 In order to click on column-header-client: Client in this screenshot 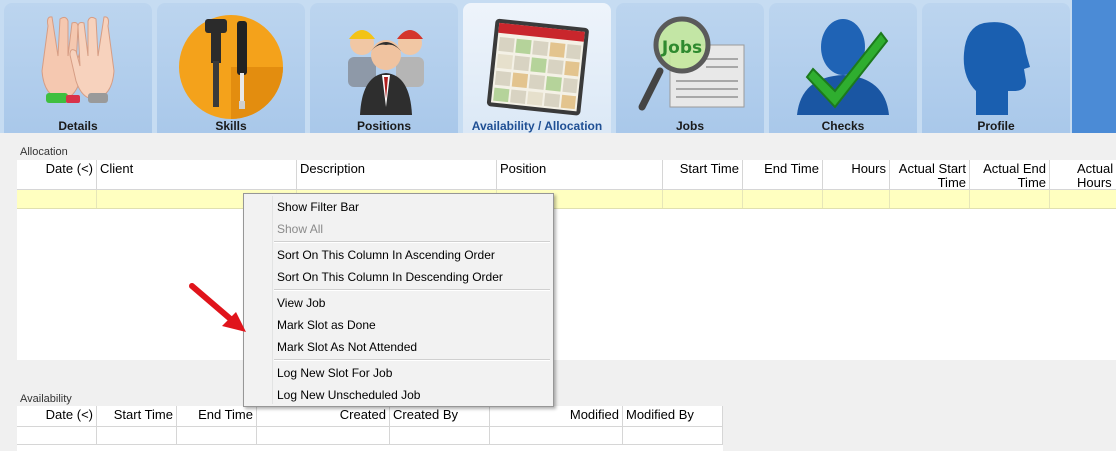, I will do `click(197, 175)`.